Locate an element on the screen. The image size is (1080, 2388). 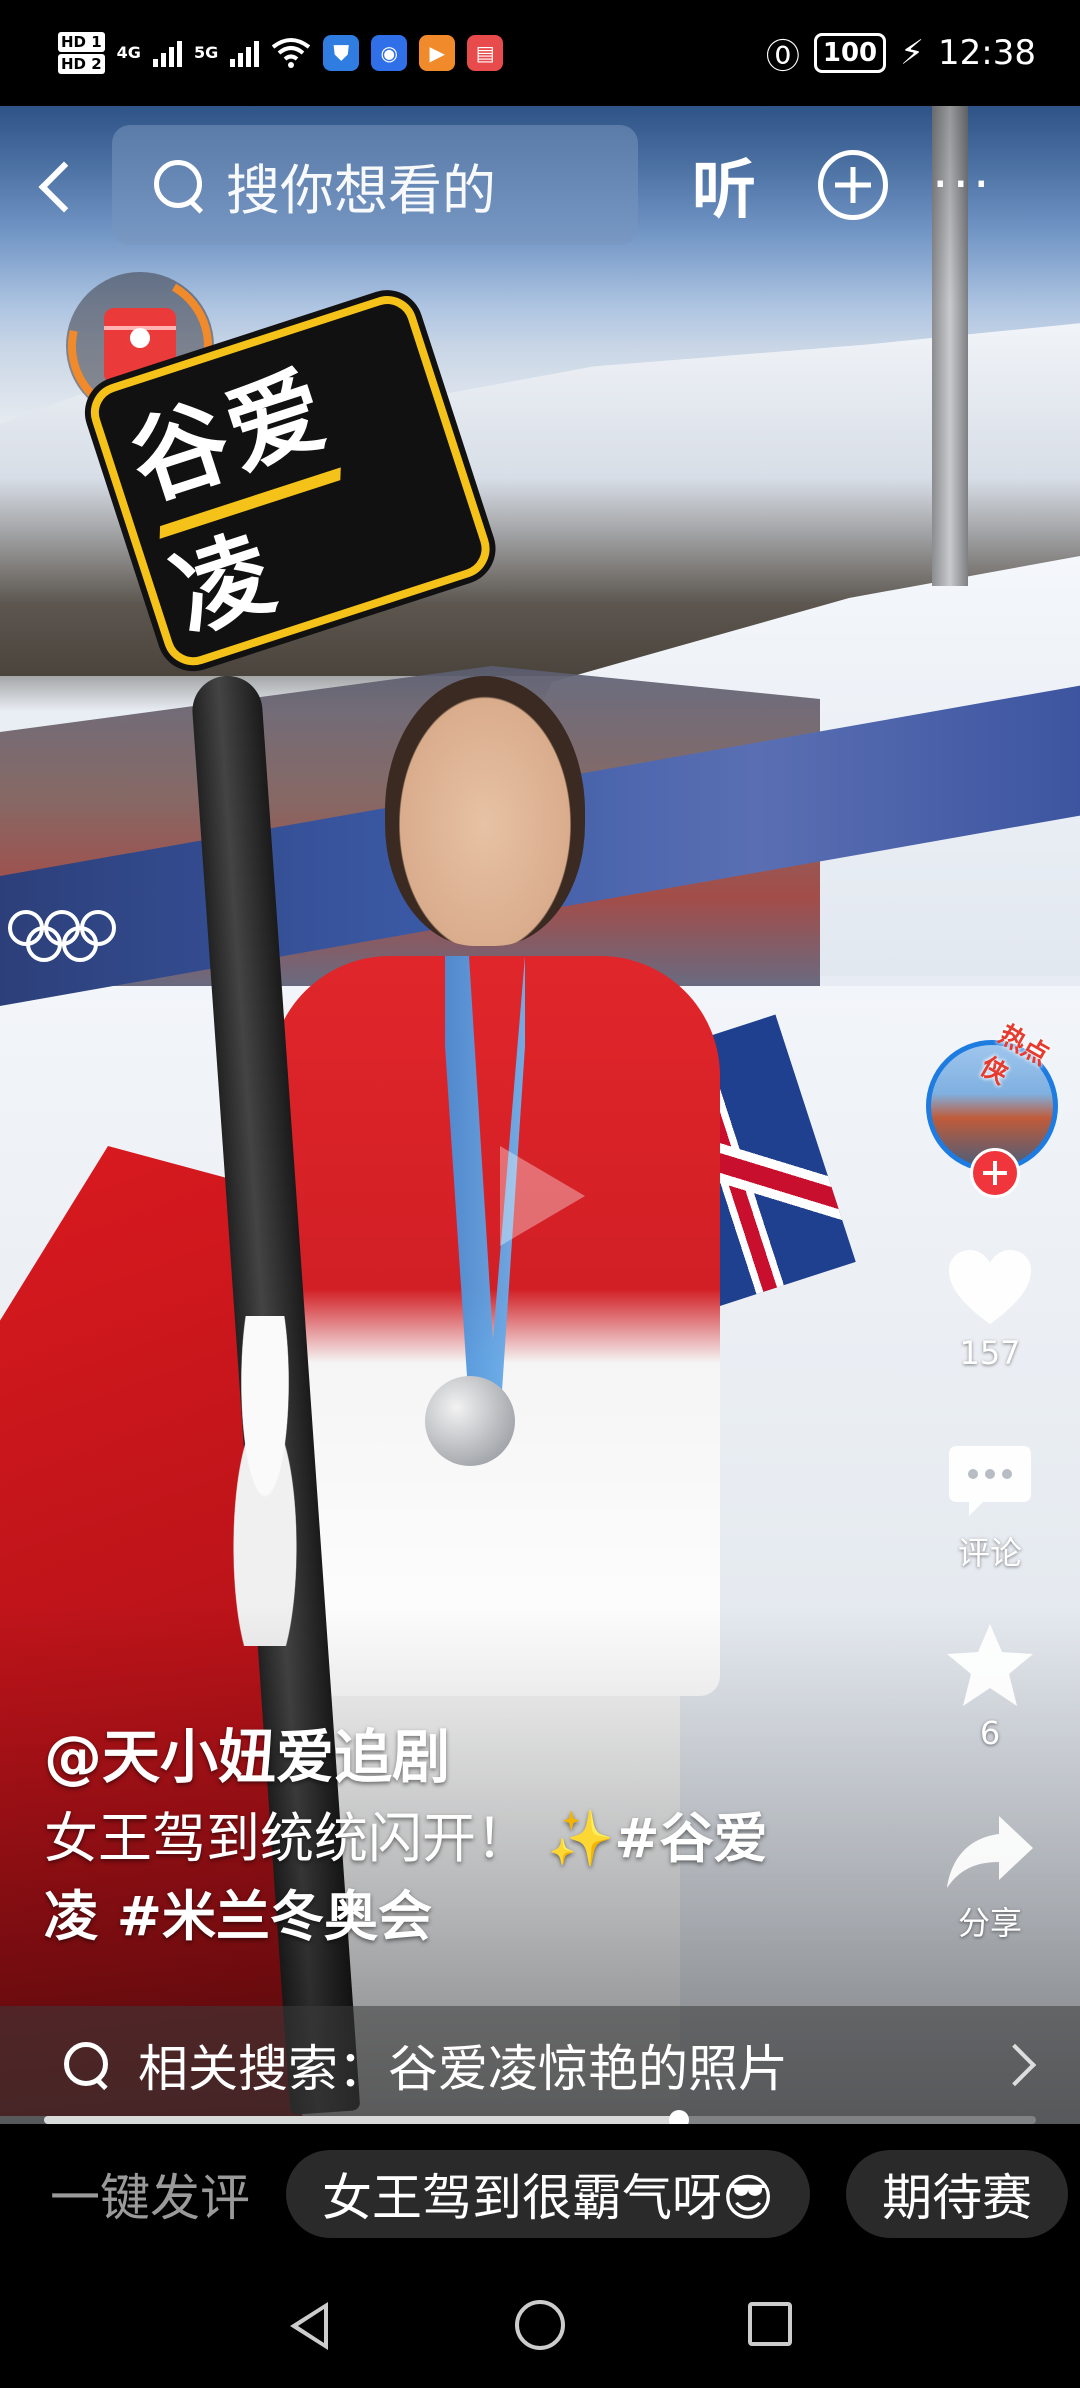
search-bar: 搜你想看的 is located at coordinates (375, 185).